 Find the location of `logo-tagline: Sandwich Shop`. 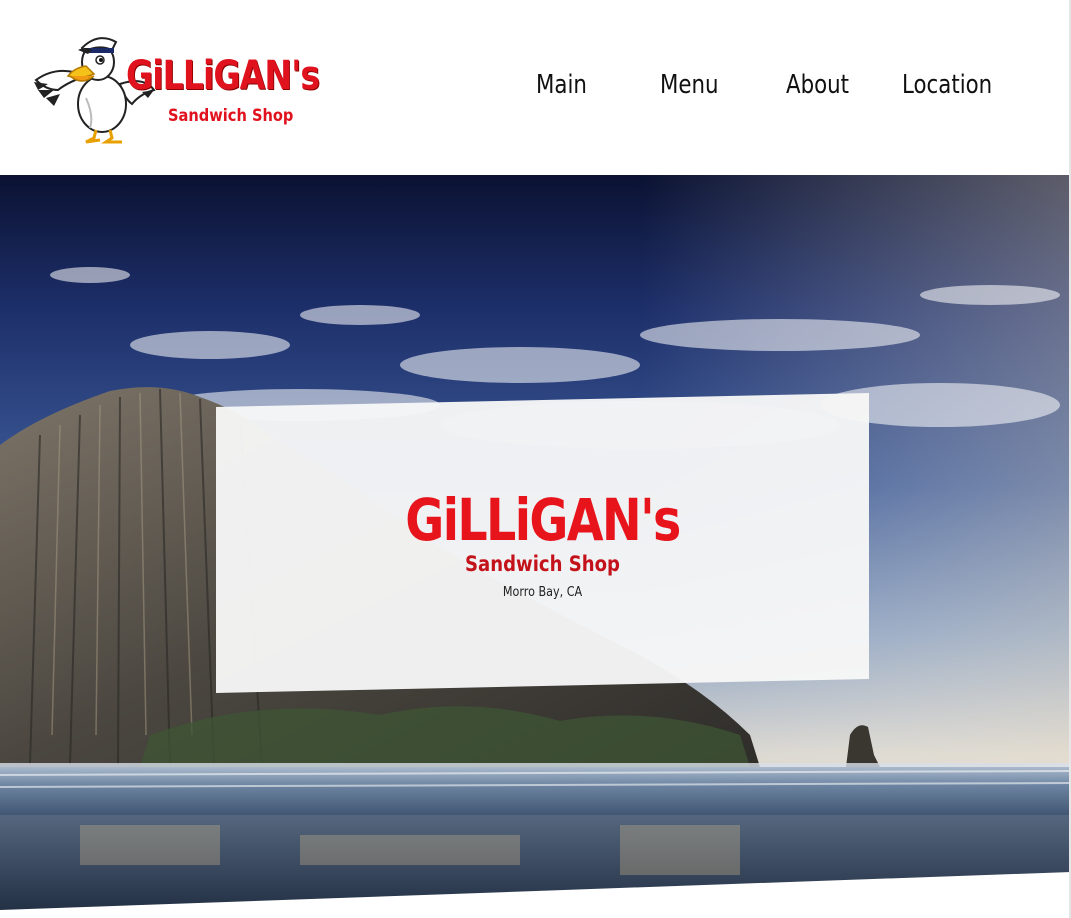

logo-tagline: Sandwich Shop is located at coordinates (231, 116).